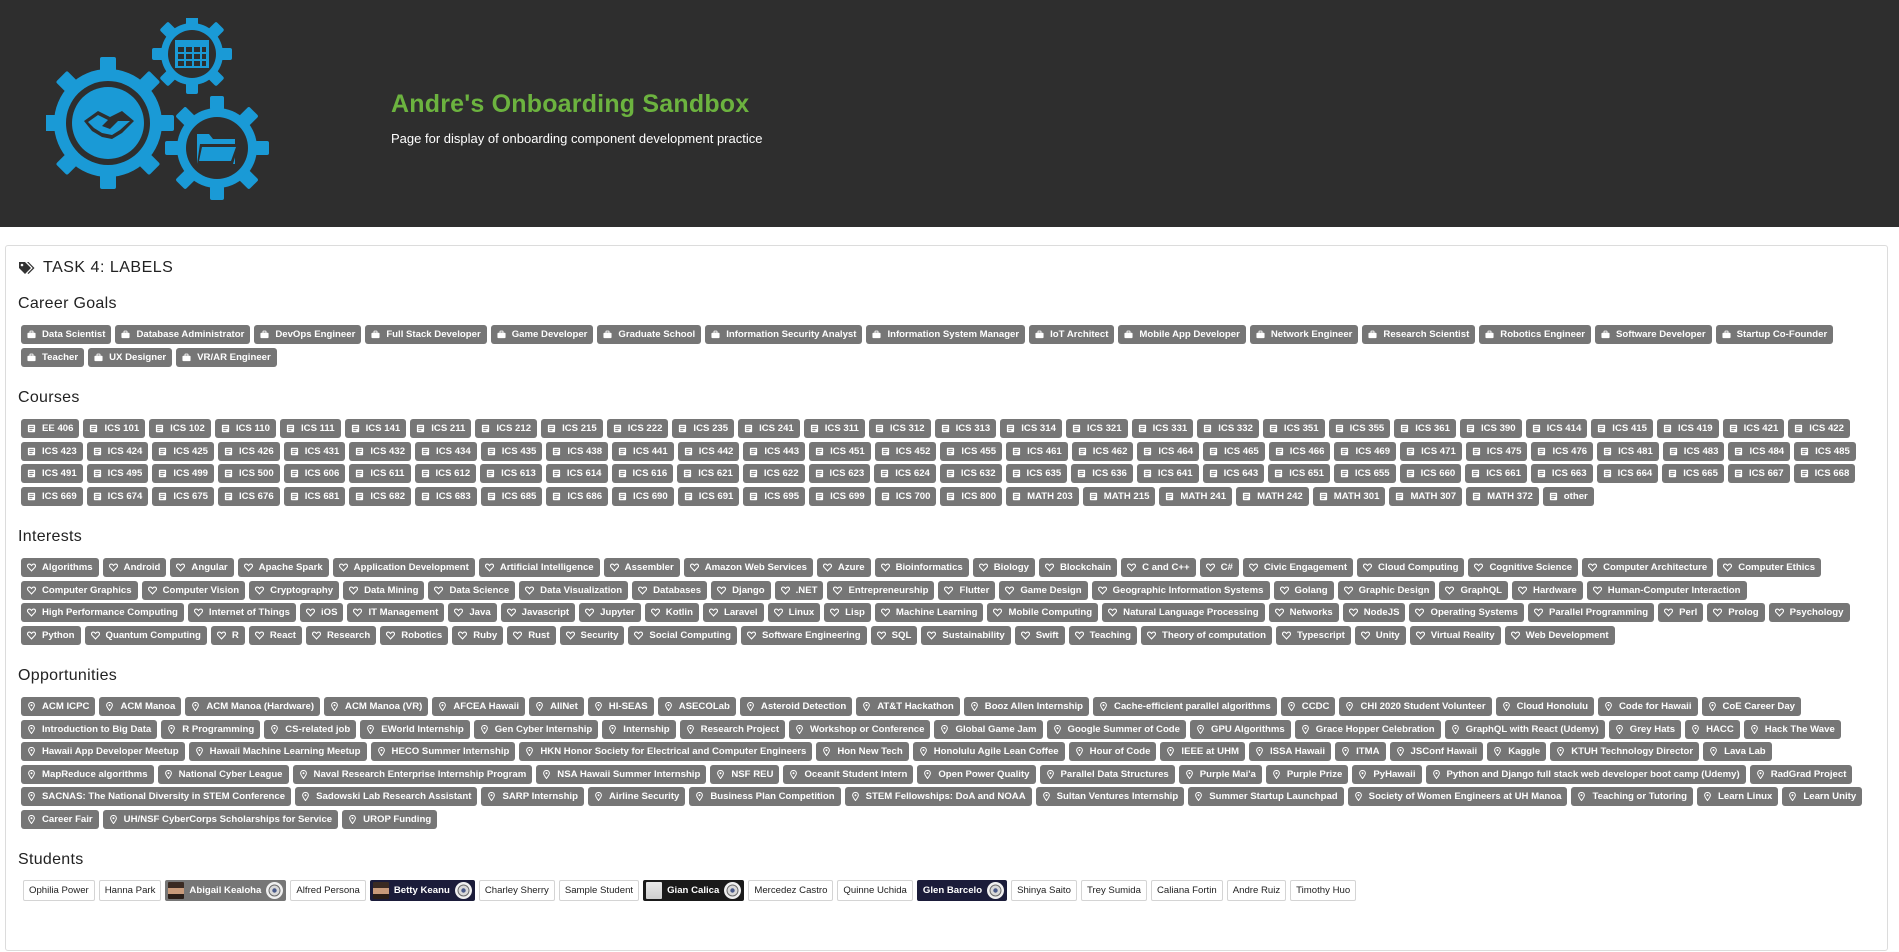 Image resolution: width=1899 pixels, height=952 pixels. I want to click on course-label: MATH 242, so click(1272, 496).